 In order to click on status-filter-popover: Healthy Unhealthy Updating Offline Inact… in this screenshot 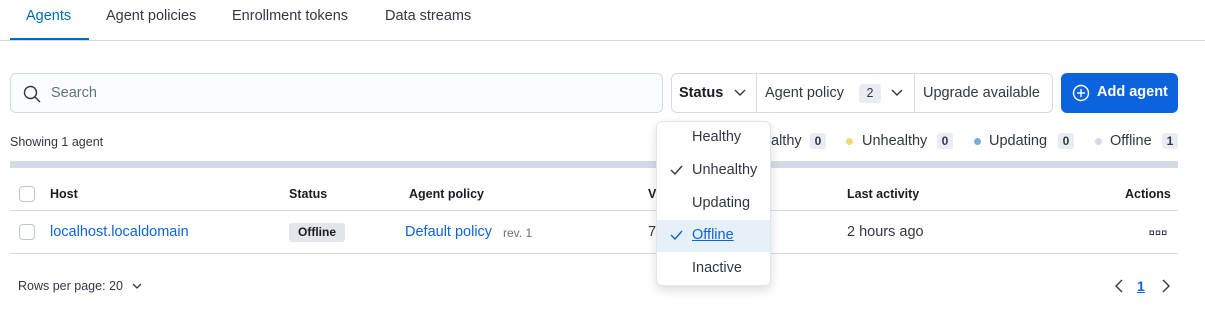, I will do `click(713, 203)`.